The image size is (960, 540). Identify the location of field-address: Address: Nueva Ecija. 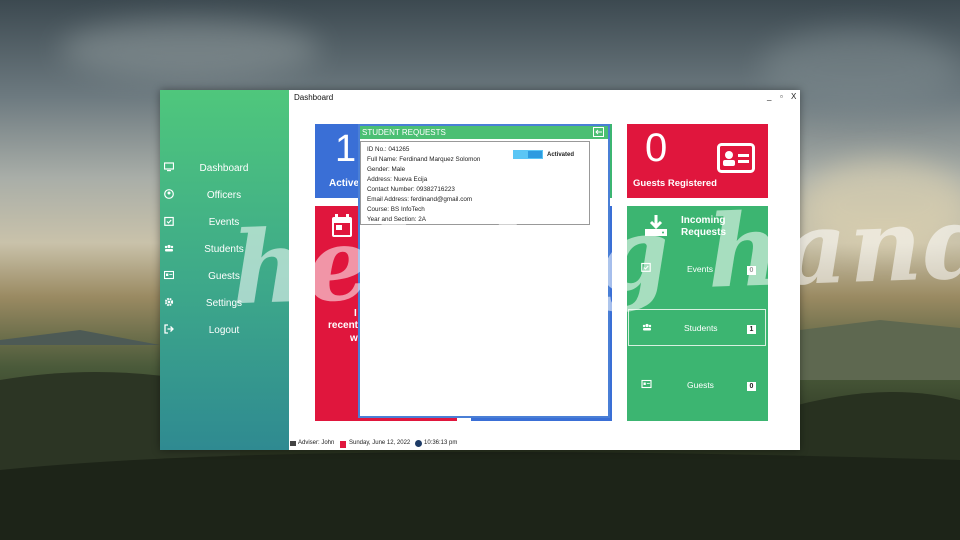
(397, 179).